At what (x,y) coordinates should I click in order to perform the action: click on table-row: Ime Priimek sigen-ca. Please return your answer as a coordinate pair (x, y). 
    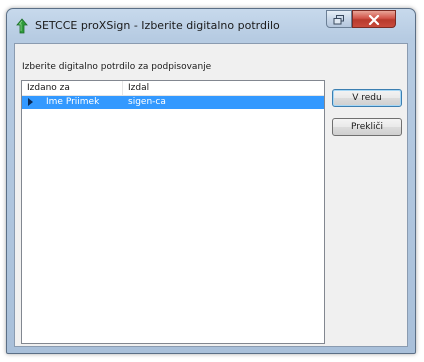
    Looking at the image, I should click on (173, 102).